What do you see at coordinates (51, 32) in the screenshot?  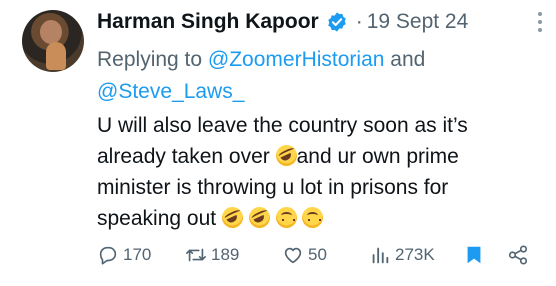 I see `avatar-face` at bounding box center [51, 32].